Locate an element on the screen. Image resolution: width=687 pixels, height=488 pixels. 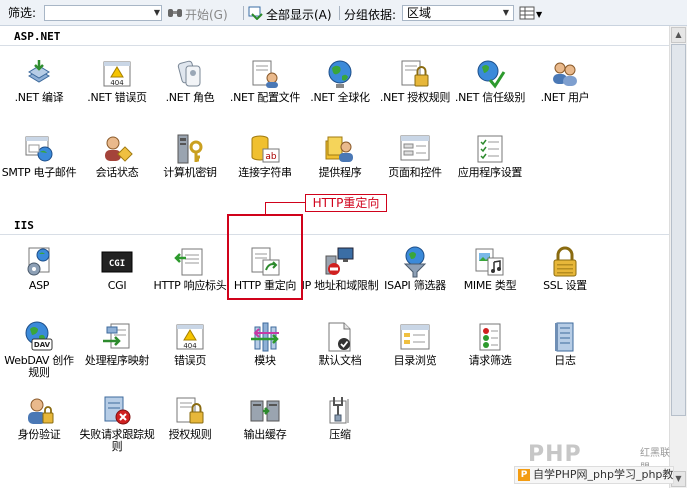
vertical-scrollbar: ▲ ▼ is located at coordinates (678, 257).